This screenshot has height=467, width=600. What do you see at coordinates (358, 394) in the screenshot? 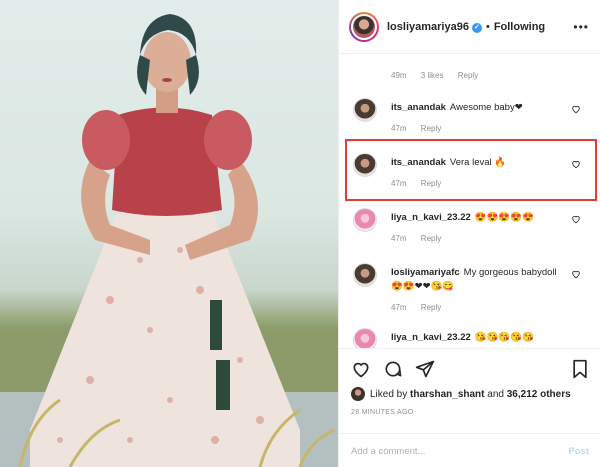
I see `liker-avatar` at bounding box center [358, 394].